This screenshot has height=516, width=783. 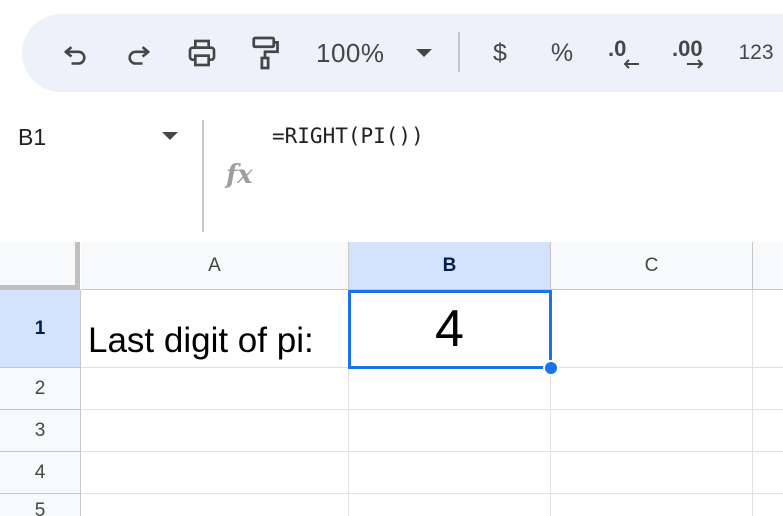 I want to click on cell-c5, so click(x=652, y=505).